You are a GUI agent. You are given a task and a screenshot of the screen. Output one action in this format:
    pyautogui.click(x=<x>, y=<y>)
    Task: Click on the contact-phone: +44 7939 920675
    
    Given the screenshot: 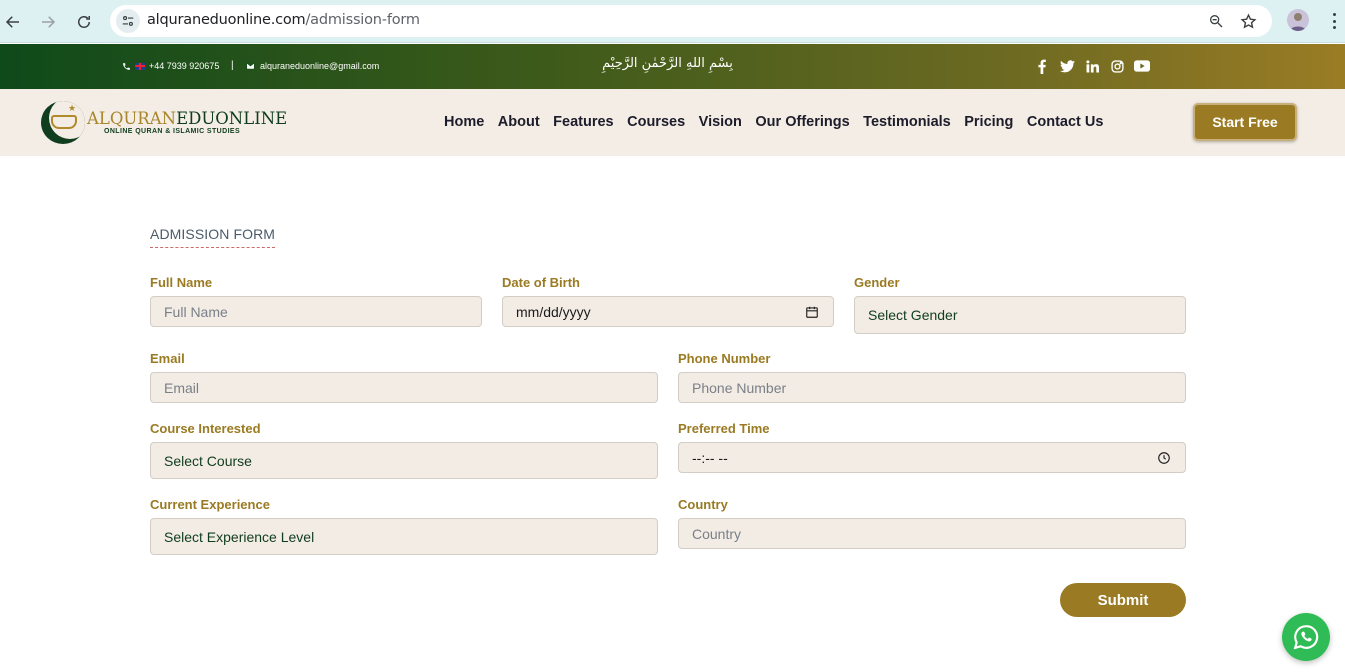 What is the action you would take?
    pyautogui.click(x=170, y=66)
    